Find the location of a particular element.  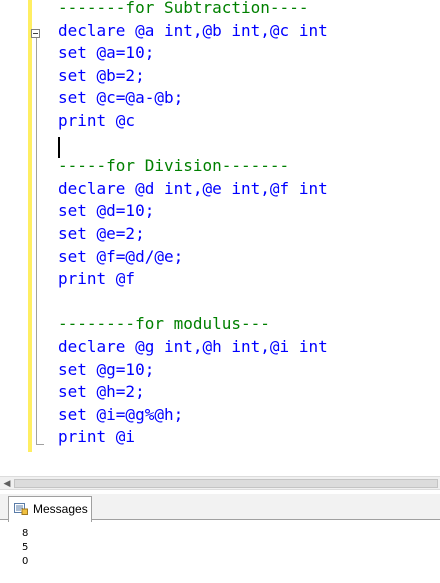

message-line: 5 is located at coordinates (25, 547).